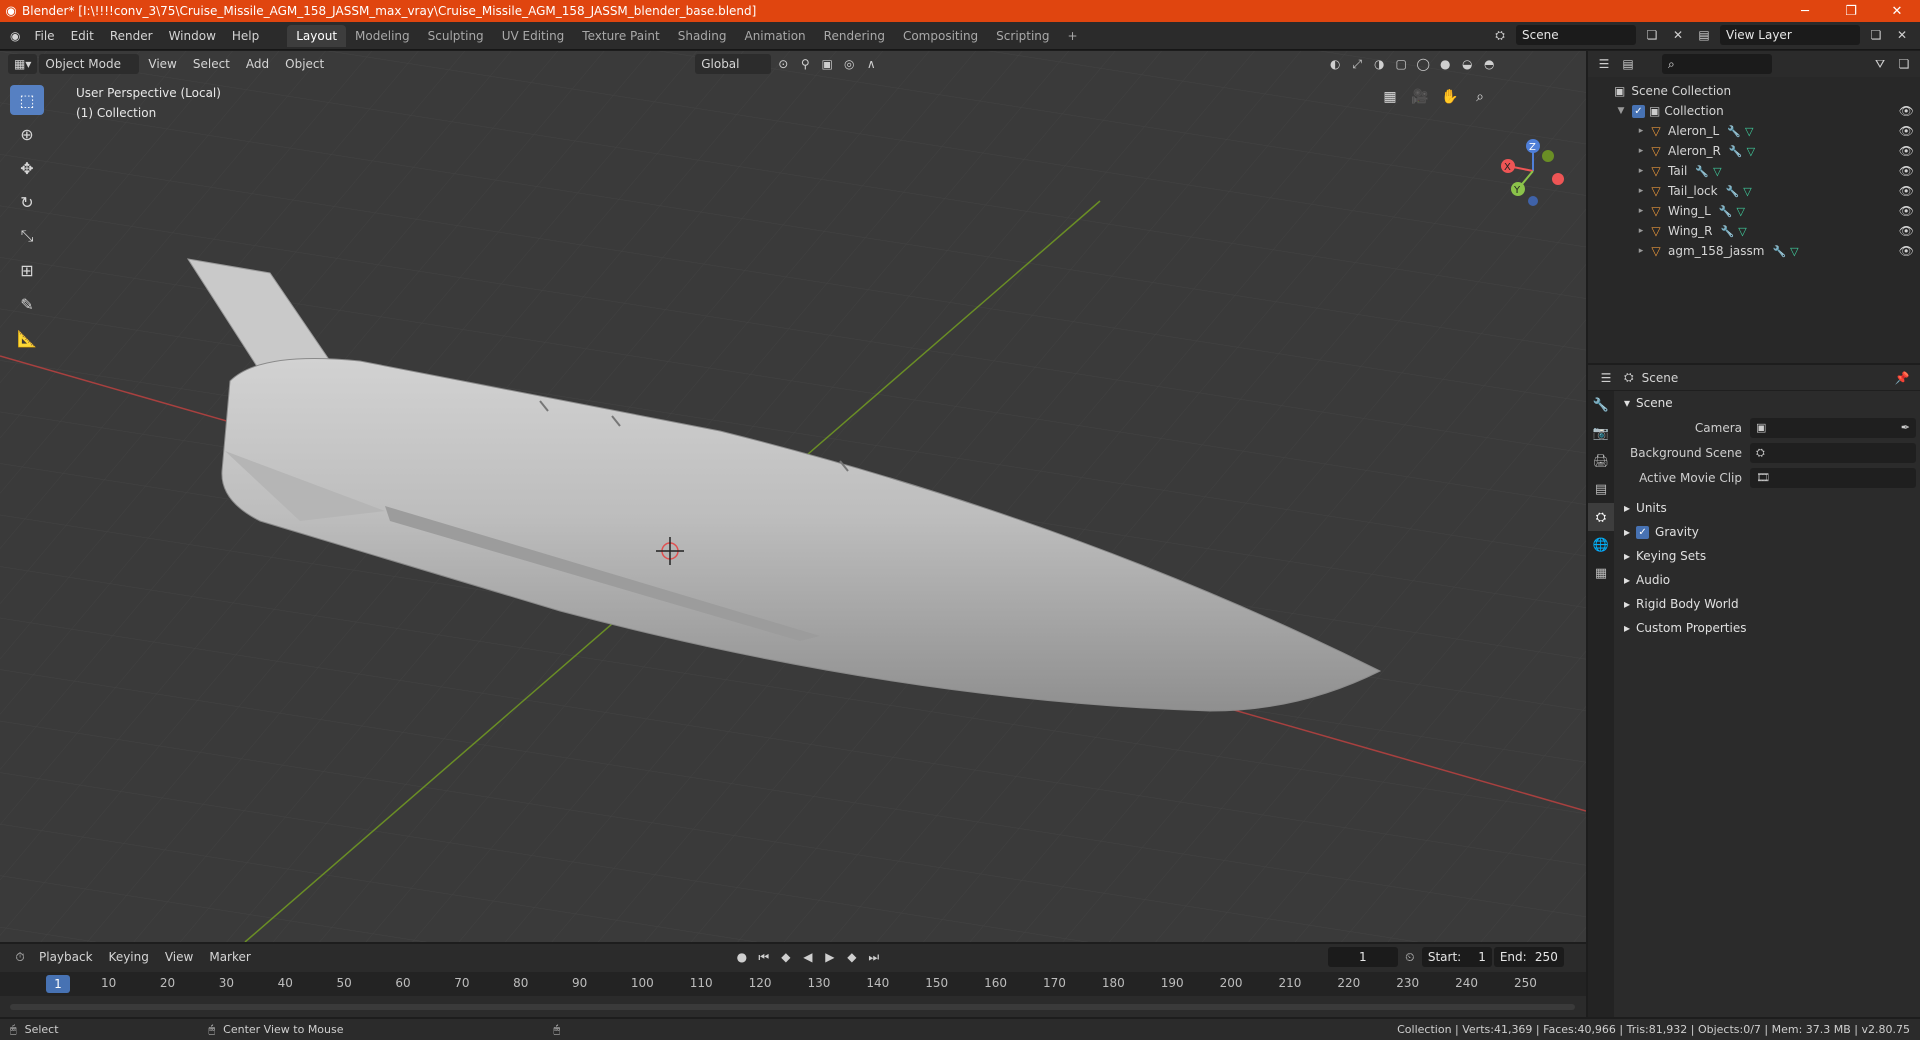 This screenshot has width=1920, height=1040. Describe the element at coordinates (129, 957) in the screenshot. I see `timeline-menu-keying: Keying` at that location.